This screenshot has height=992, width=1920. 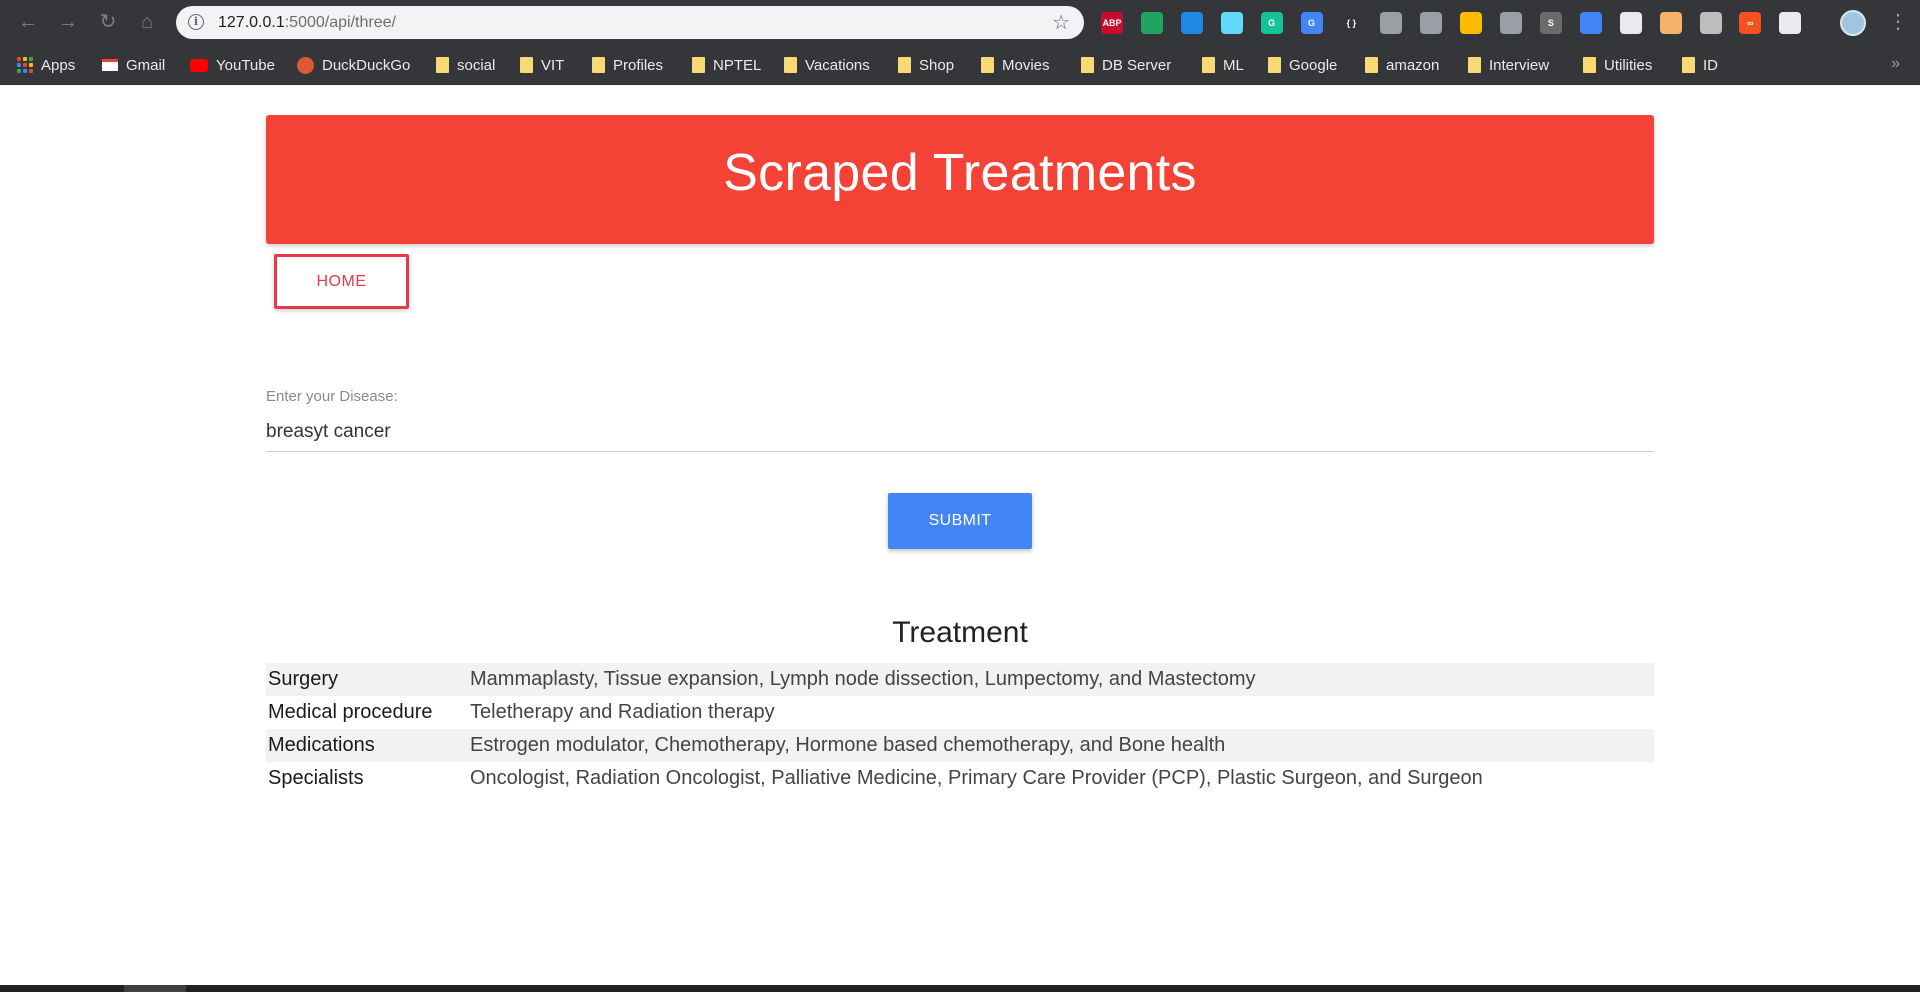 I want to click on bookmark-star-icon: ☆, so click(x=1061, y=22).